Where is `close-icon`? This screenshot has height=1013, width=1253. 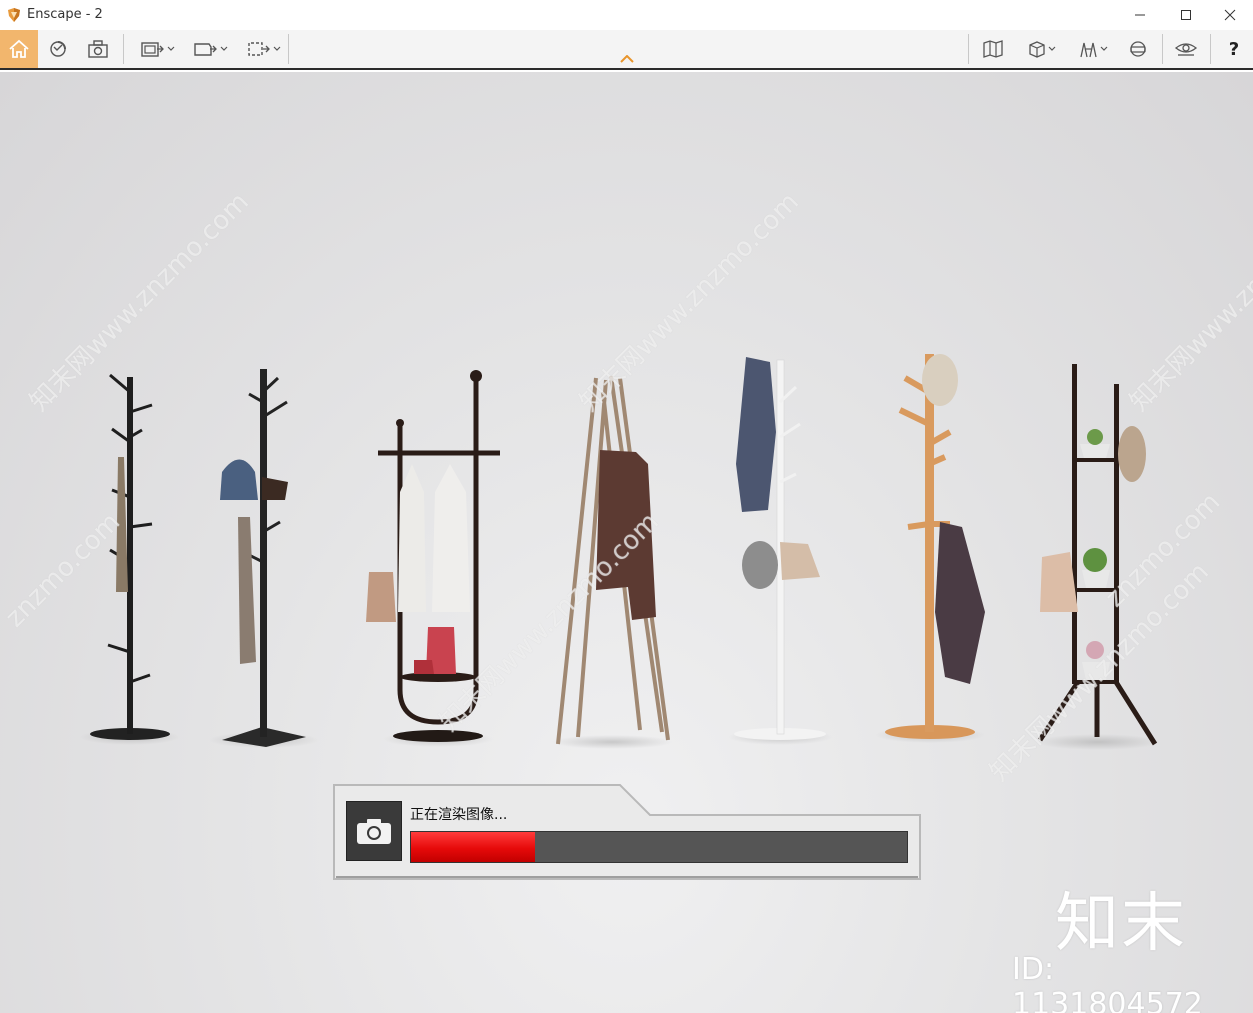
close-icon is located at coordinates (1230, 15).